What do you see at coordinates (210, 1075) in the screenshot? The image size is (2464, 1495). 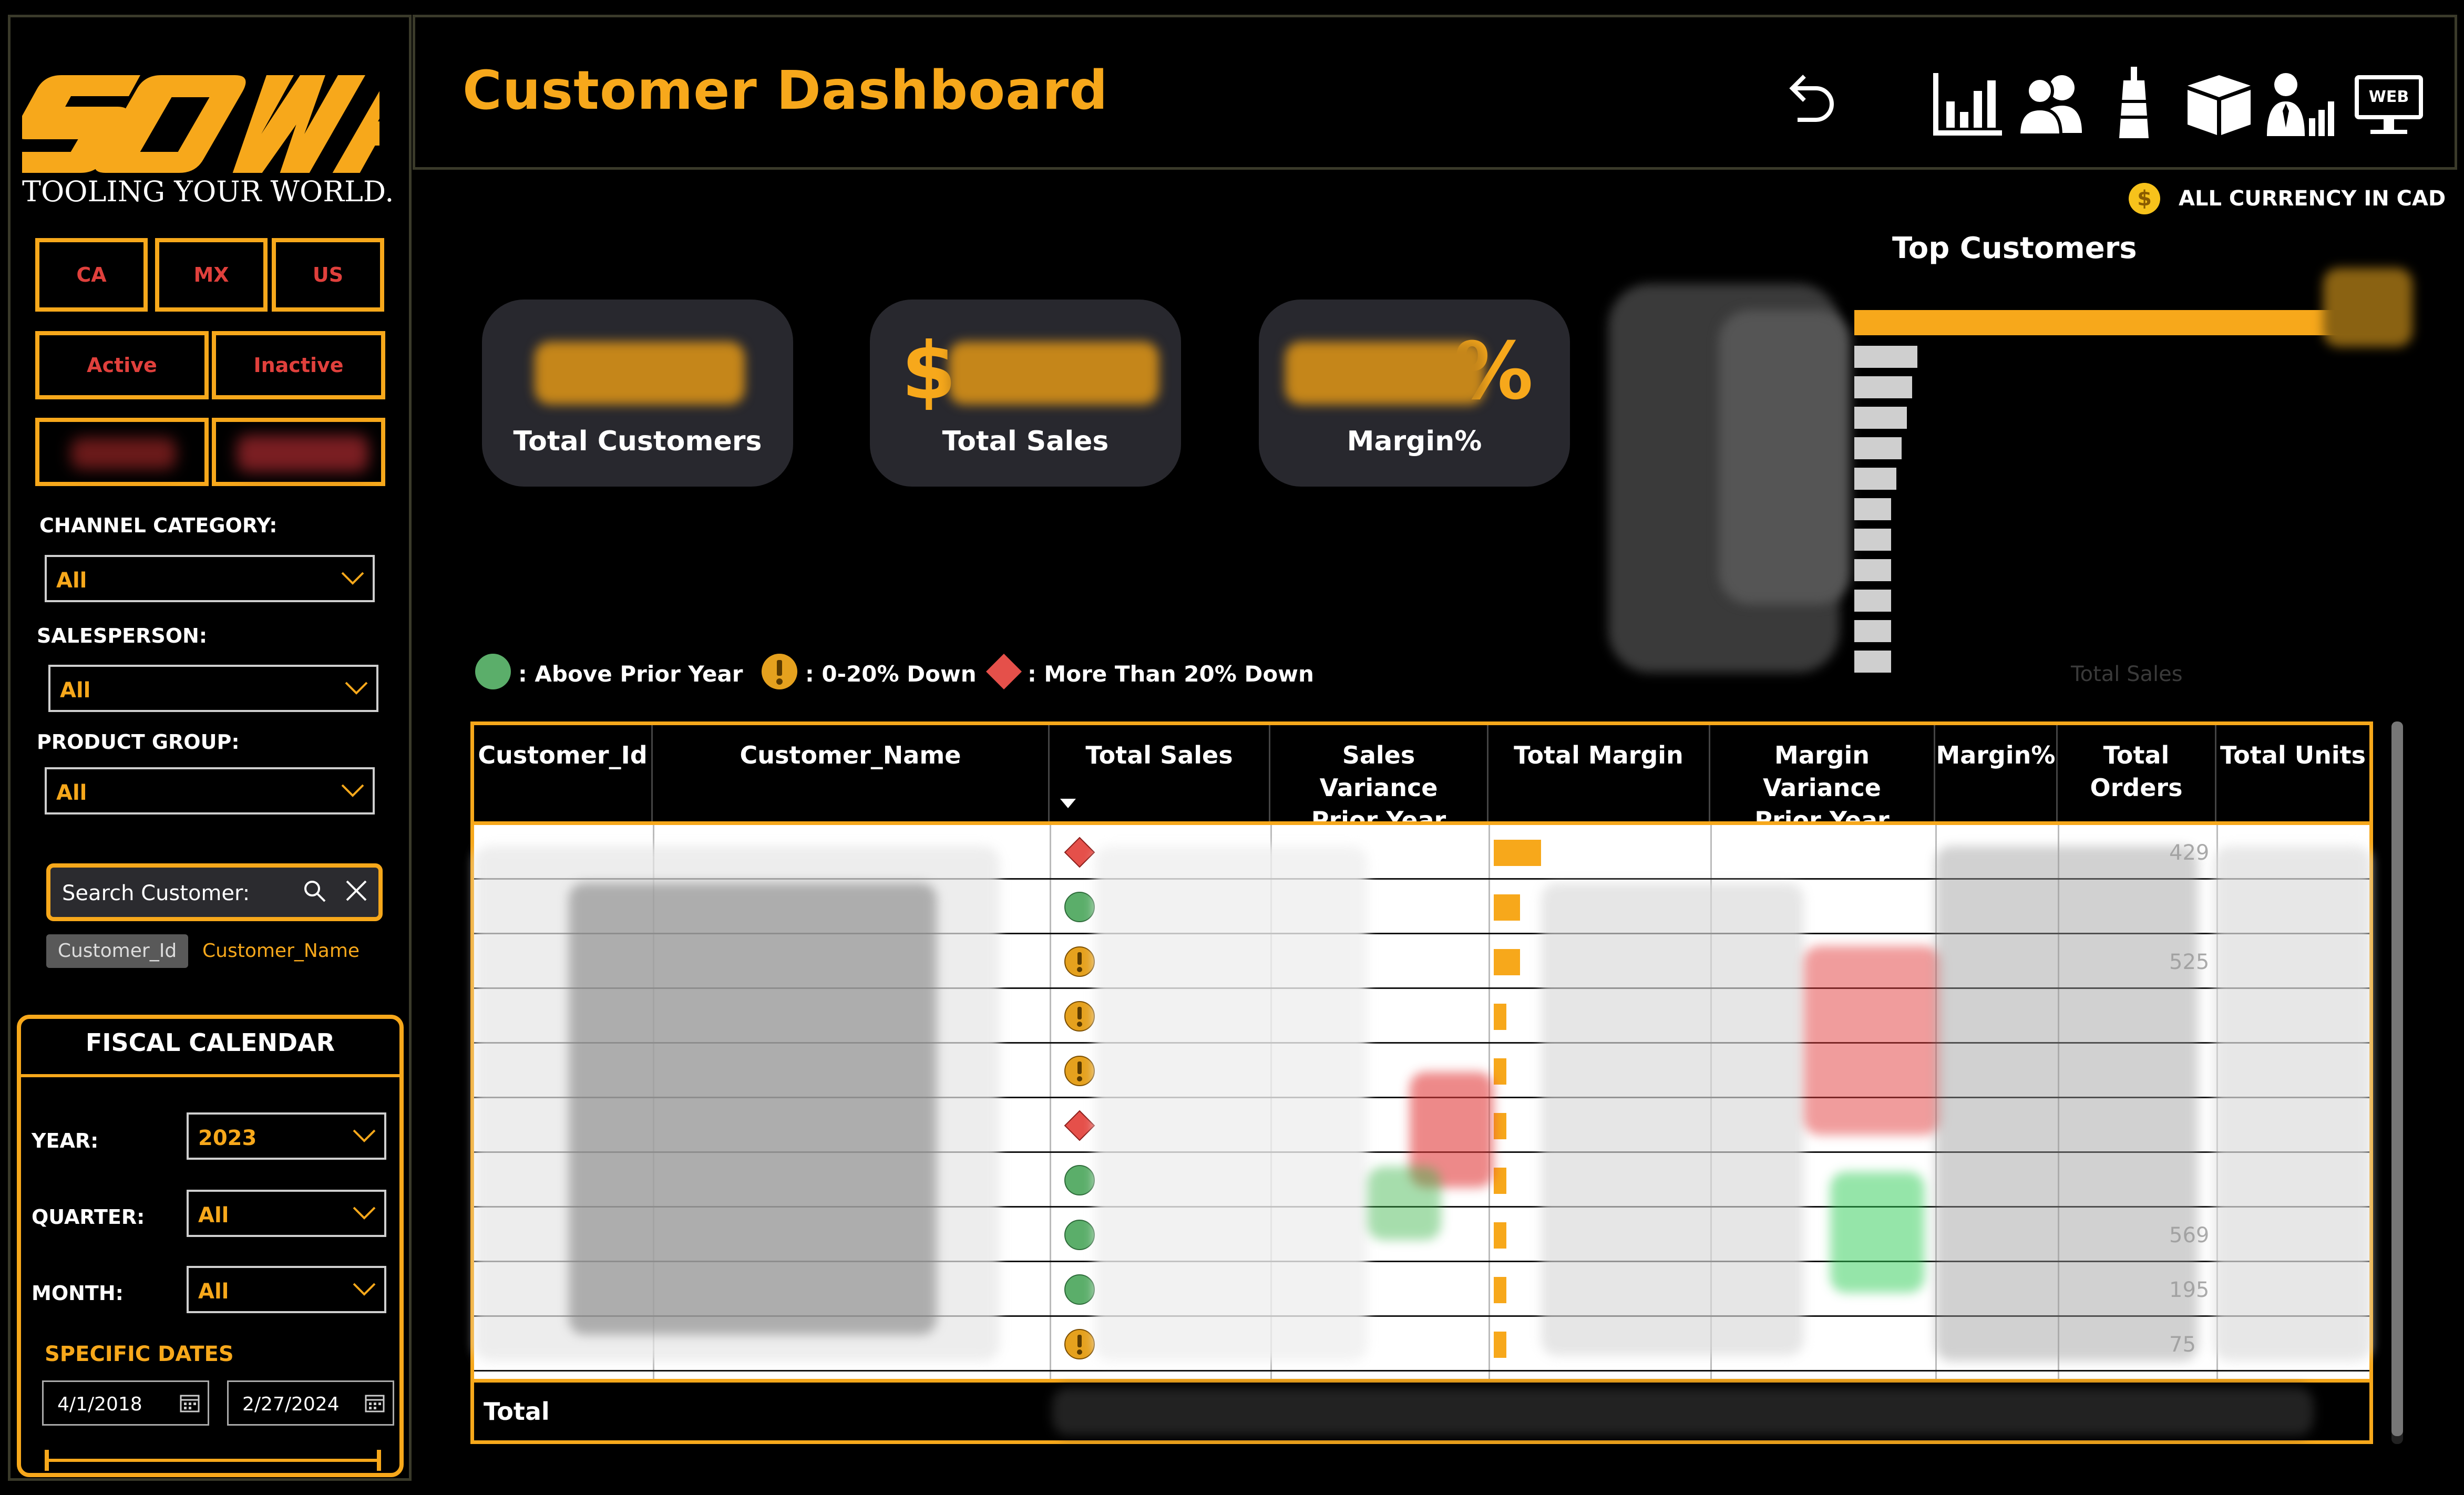 I see `calendar-divider` at bounding box center [210, 1075].